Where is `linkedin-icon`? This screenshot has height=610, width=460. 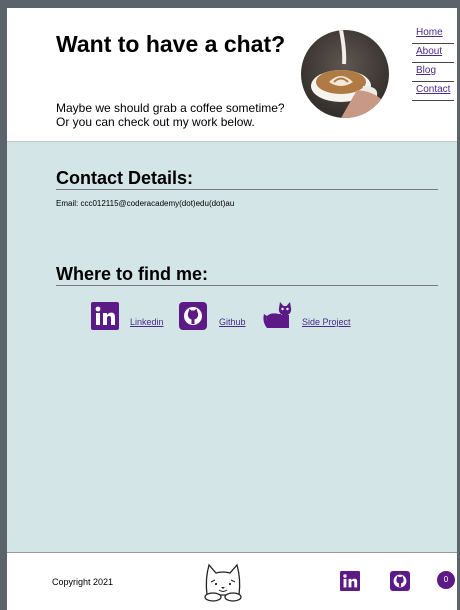
linkedin-icon is located at coordinates (105, 316).